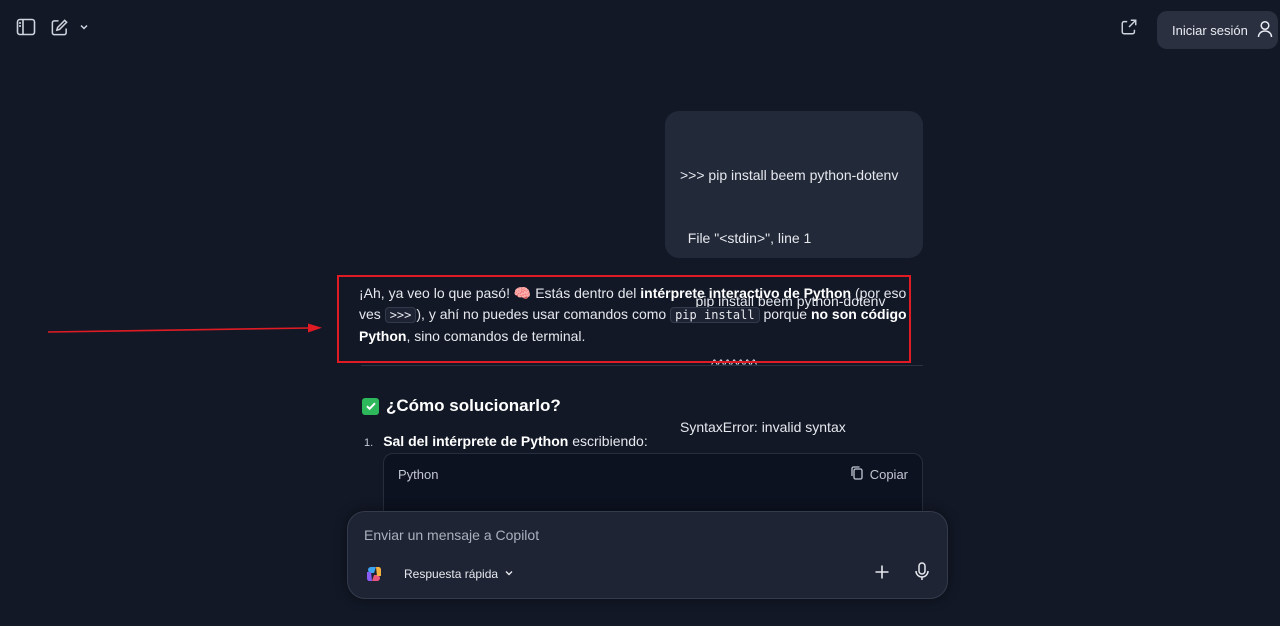 This screenshot has width=1280, height=626. Describe the element at coordinates (374, 574) in the screenshot. I see `copilot-logo-icon` at that location.